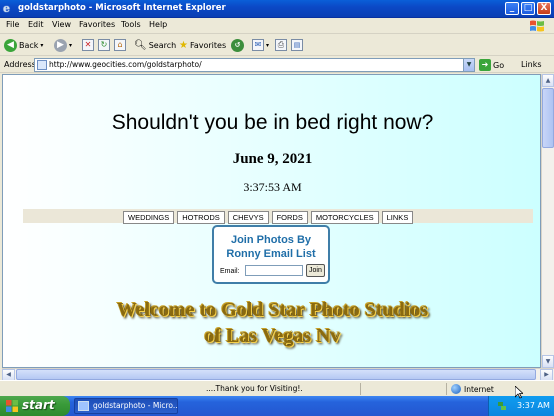  Describe the element at coordinates (491, 65) in the screenshot. I see `go-button: ➜ Go` at that location.